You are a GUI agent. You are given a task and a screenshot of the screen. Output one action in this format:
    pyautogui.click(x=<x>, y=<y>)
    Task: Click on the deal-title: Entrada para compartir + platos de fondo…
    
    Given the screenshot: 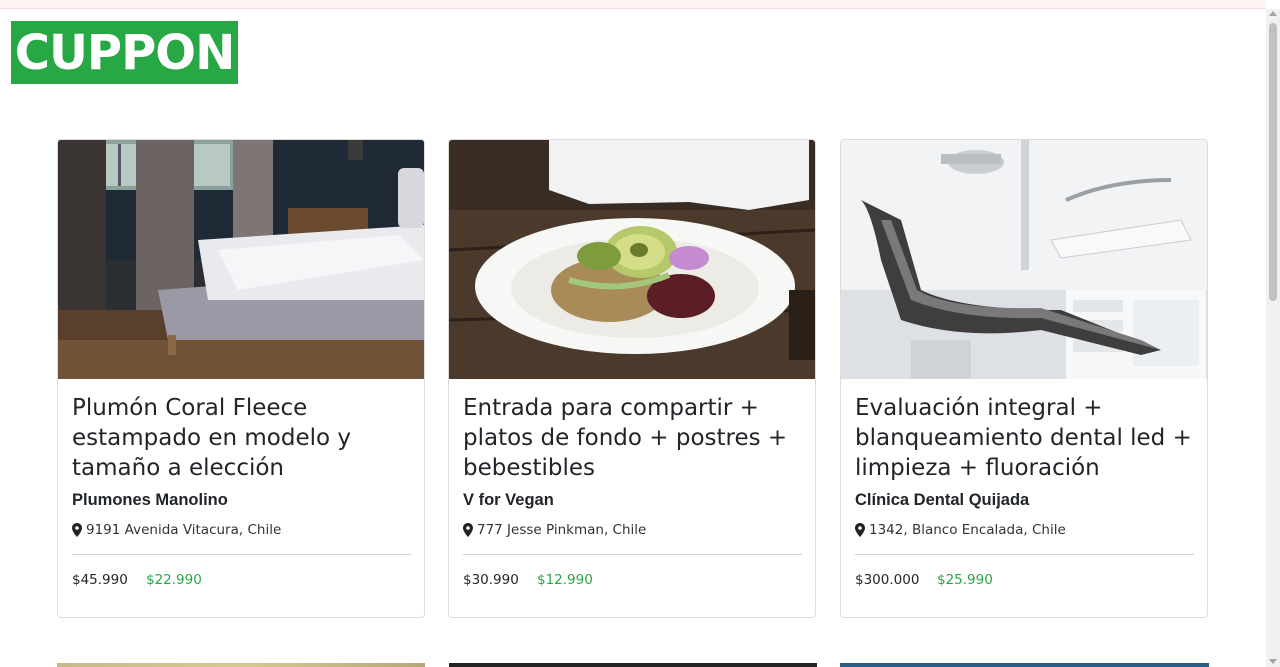 What is the action you would take?
    pyautogui.click(x=633, y=438)
    